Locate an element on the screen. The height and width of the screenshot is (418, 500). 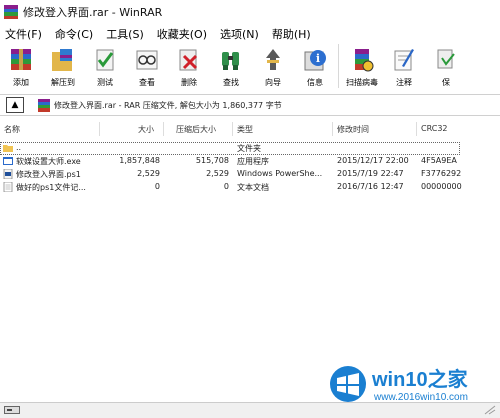
up-arrow-icon: ▲ is located at coordinates (15, 105).